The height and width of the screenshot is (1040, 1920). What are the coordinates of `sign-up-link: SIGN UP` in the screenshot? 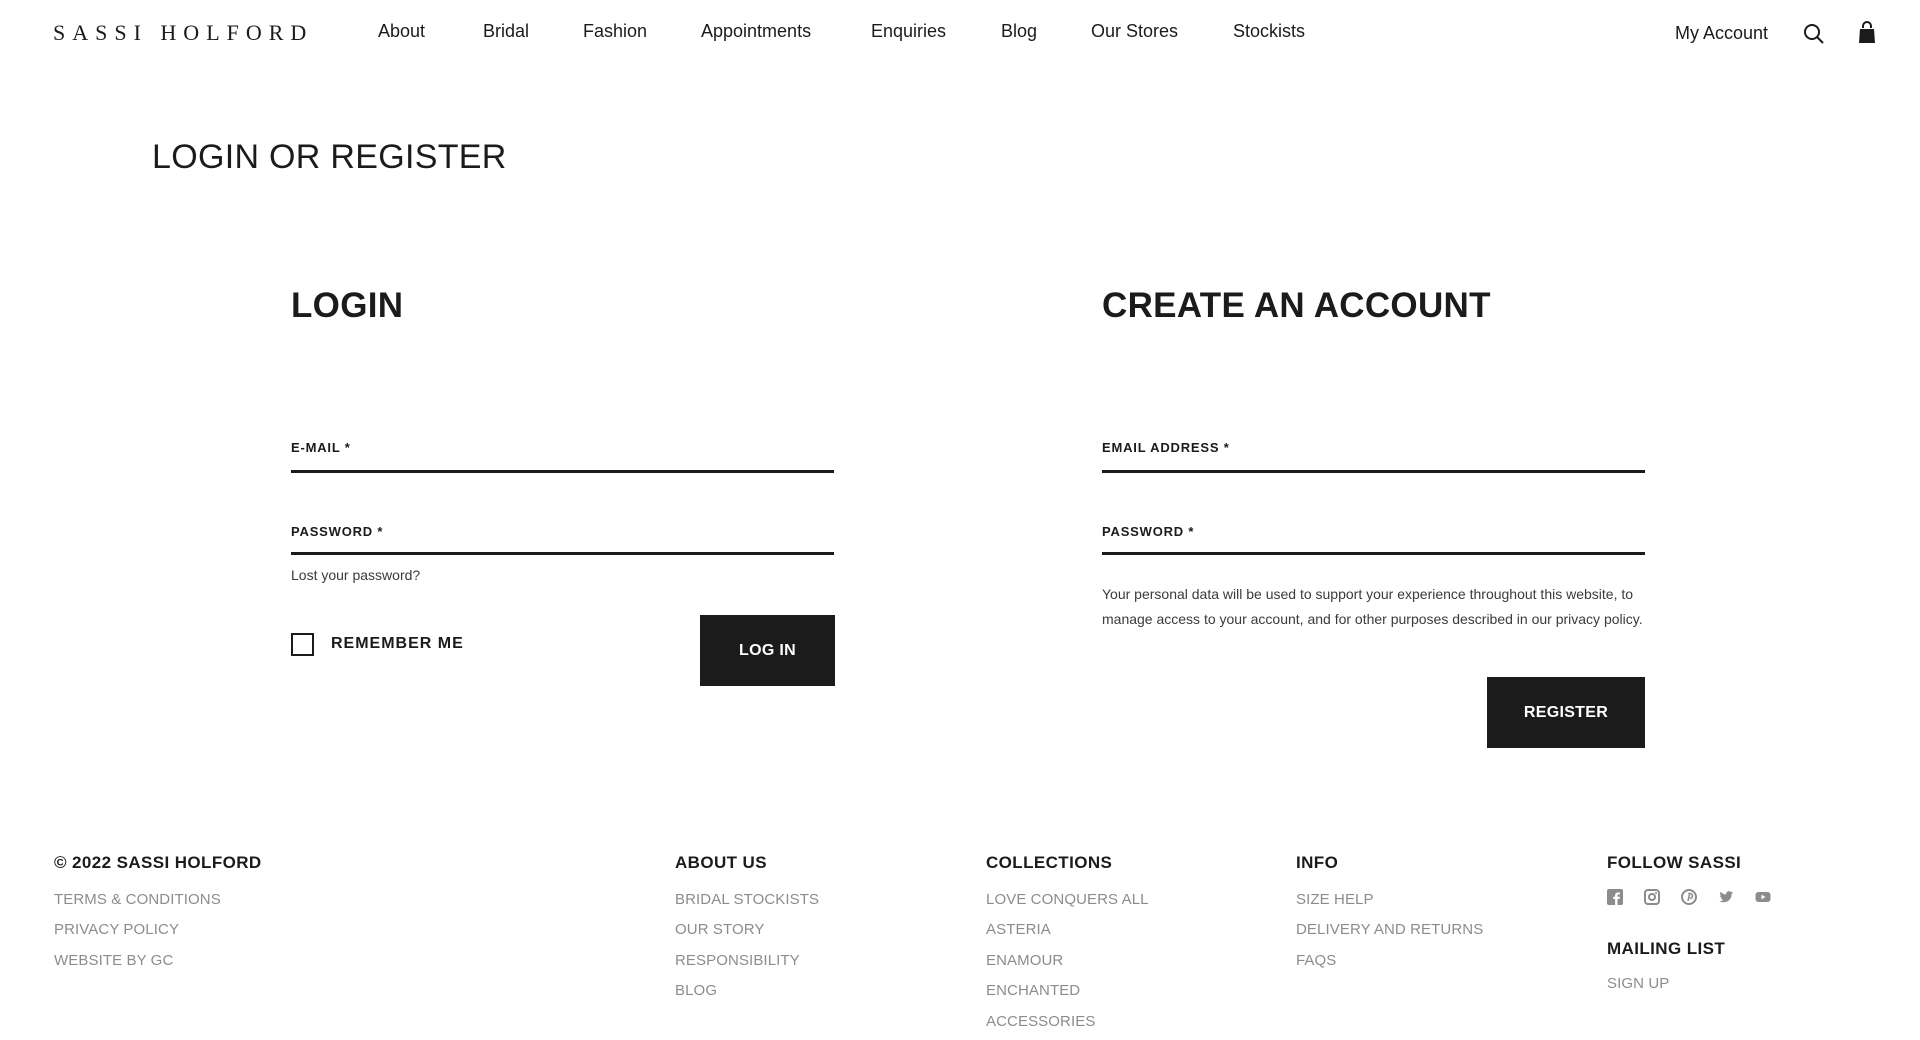 It's located at (1690, 990).